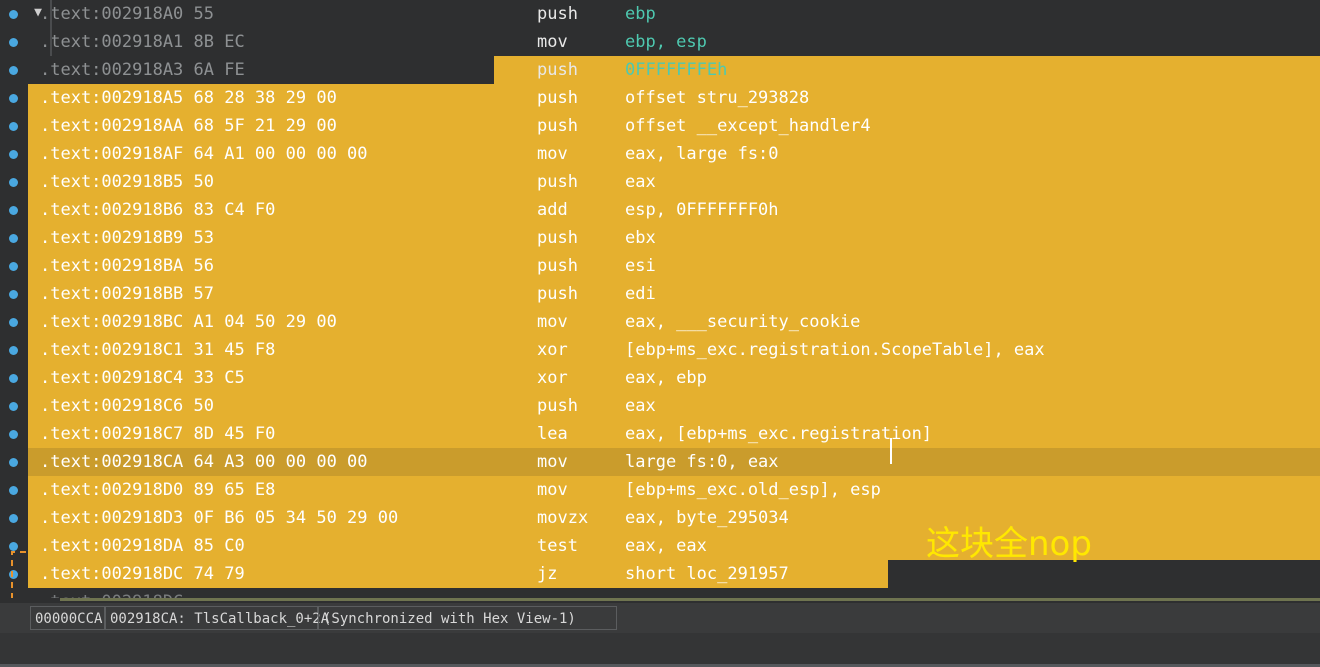 The width and height of the screenshot is (1320, 667). I want to click on chevron-down-icon: ▼, so click(38, 14).